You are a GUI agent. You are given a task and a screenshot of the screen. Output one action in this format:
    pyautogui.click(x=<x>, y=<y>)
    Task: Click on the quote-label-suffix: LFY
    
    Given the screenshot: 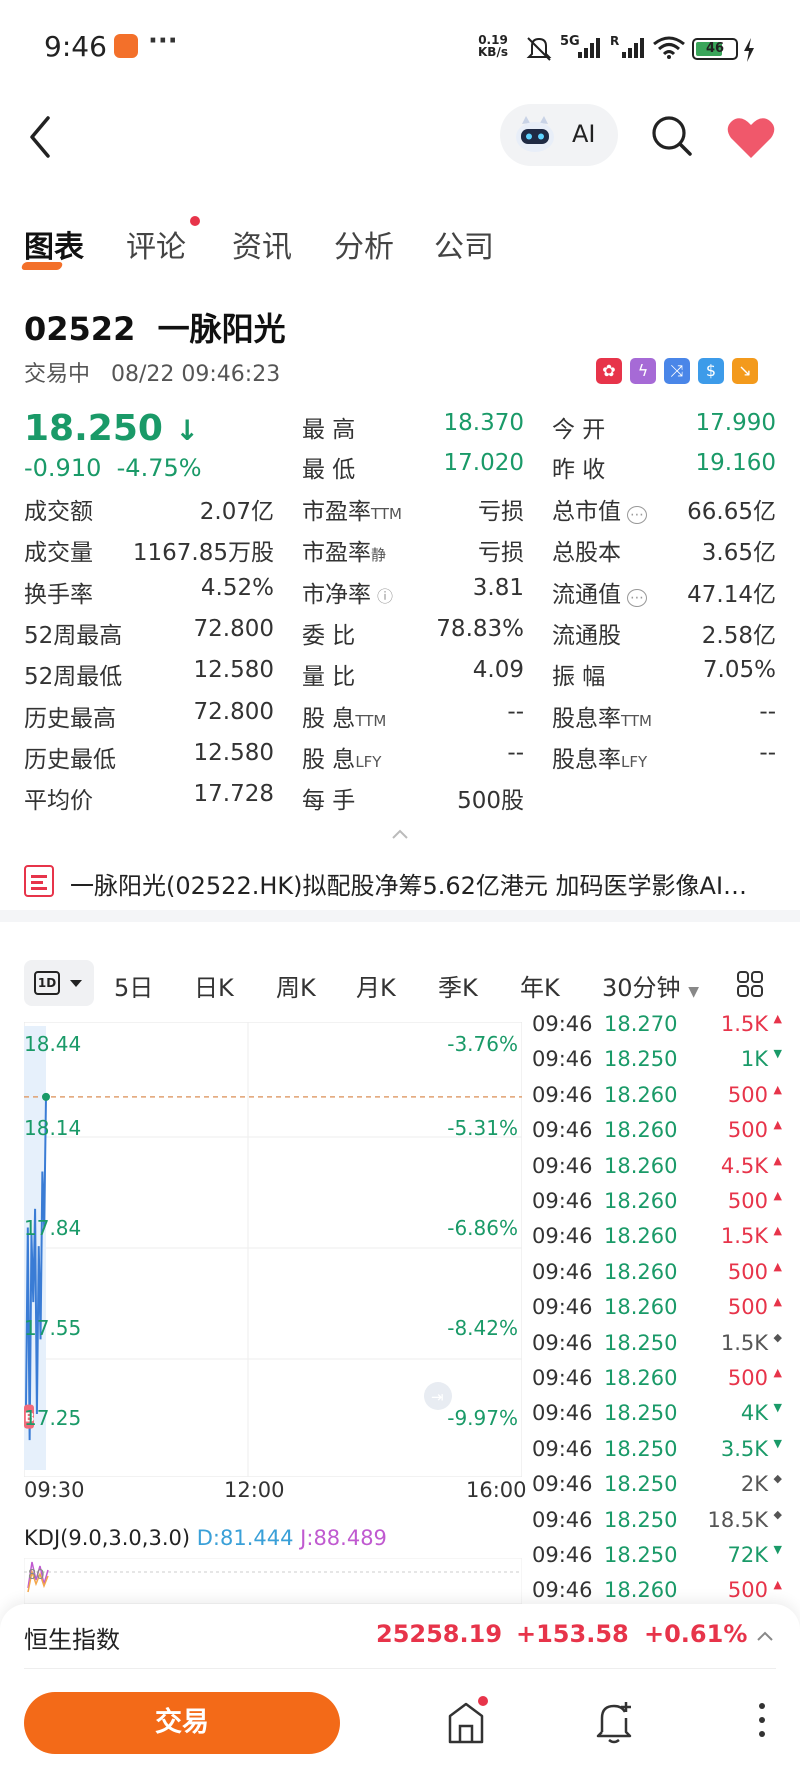 What is the action you would take?
    pyautogui.click(x=368, y=761)
    